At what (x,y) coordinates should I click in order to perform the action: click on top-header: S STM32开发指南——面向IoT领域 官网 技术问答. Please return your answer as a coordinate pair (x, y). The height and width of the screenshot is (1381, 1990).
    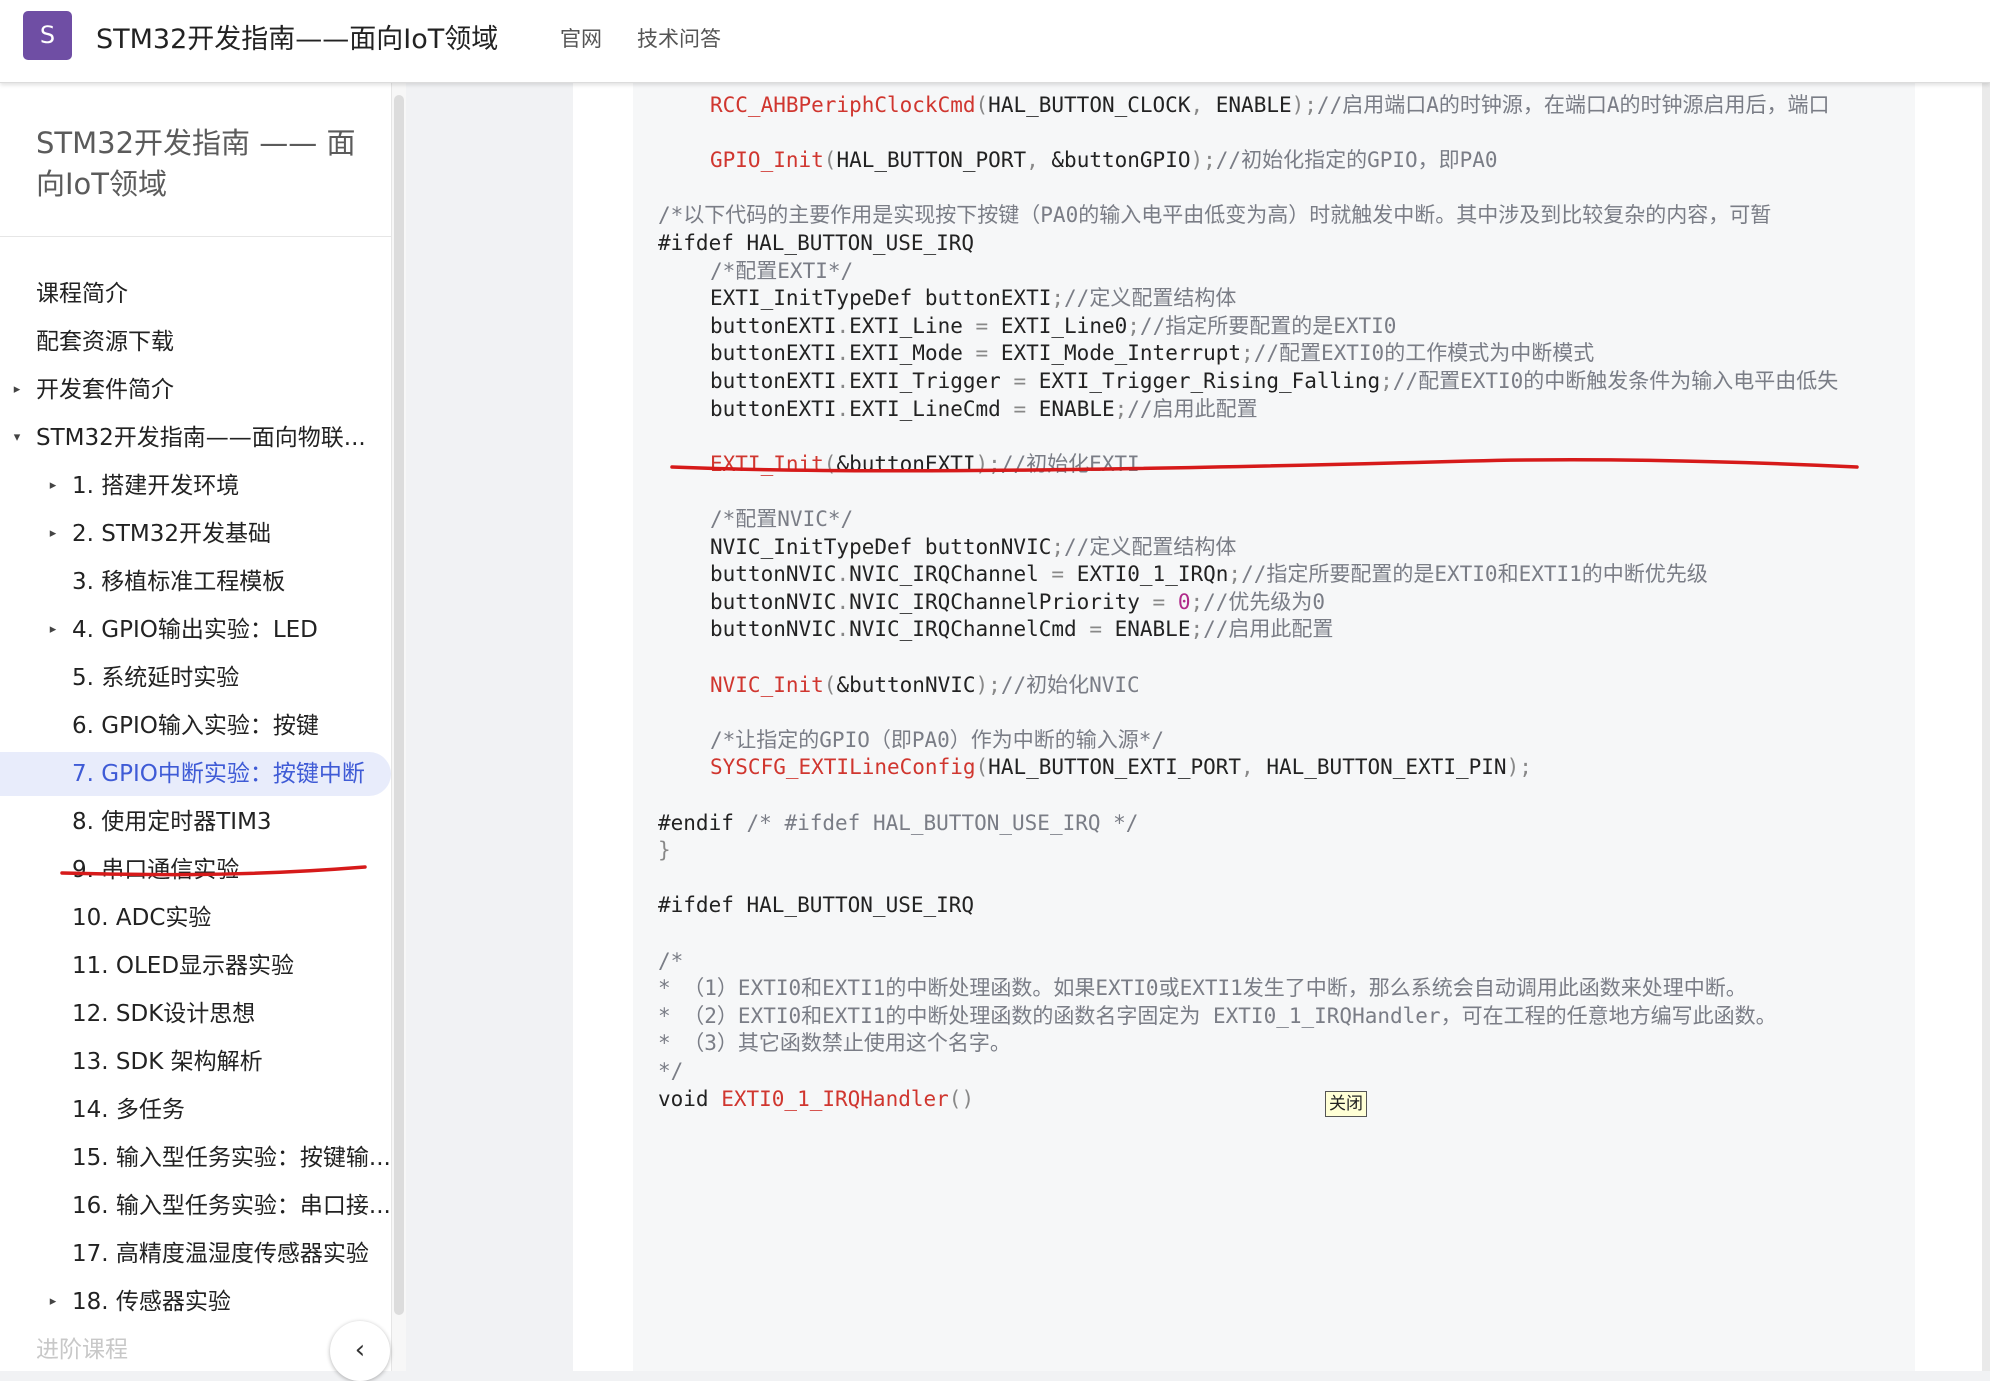
    Looking at the image, I should click on (995, 41).